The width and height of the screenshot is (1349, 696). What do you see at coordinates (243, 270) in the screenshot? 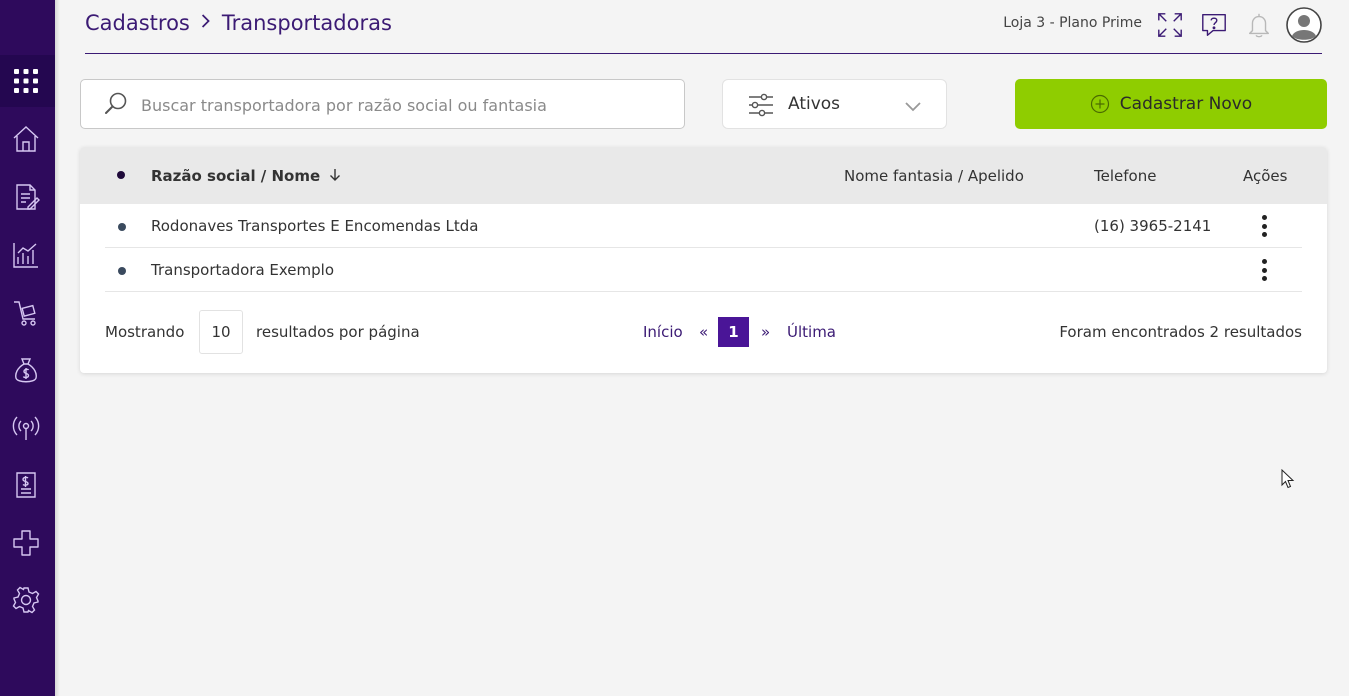
I see `cell-razao-social: Transportadora Exemplo` at bounding box center [243, 270].